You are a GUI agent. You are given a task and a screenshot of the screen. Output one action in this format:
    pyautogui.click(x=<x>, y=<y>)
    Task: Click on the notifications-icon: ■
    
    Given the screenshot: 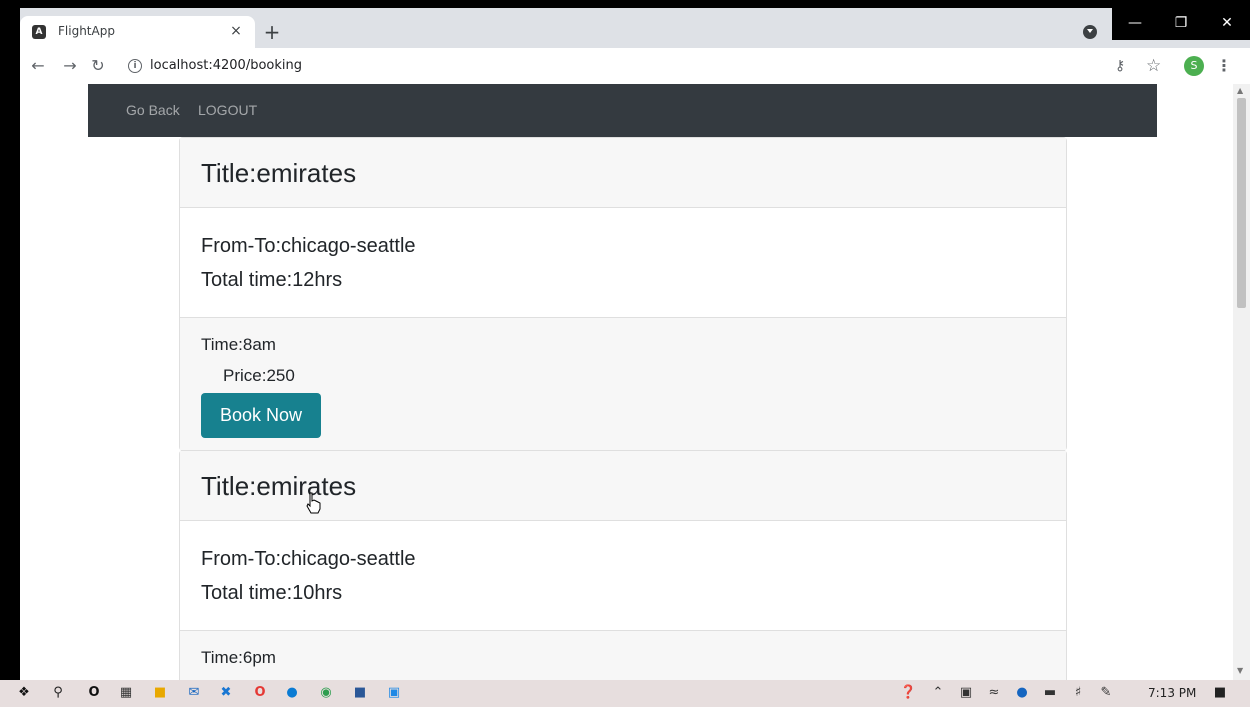 What is the action you would take?
    pyautogui.click(x=1220, y=693)
    